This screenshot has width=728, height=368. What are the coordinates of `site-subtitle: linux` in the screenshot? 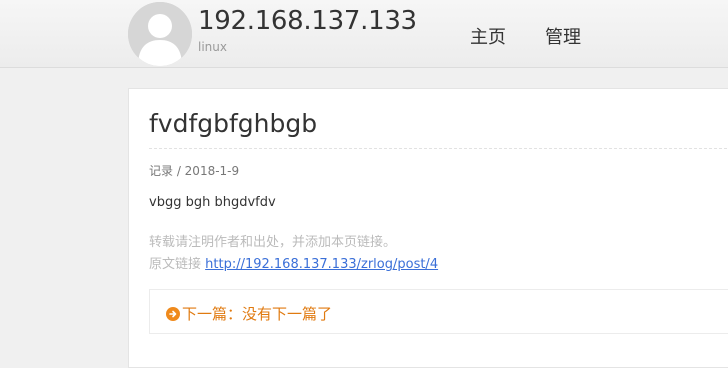 It's located at (212, 47).